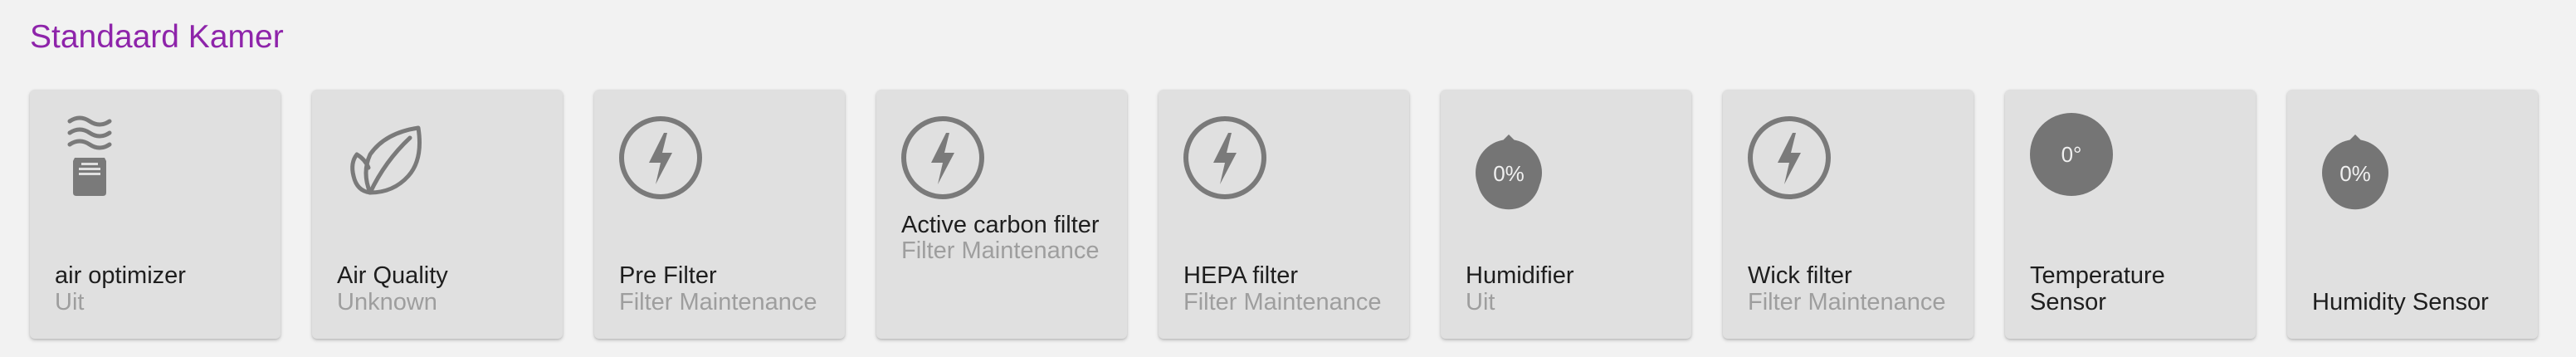 This screenshot has height=357, width=2576. Describe the element at coordinates (723, 288) in the screenshot. I see `tile-text: Pre Filter Filter Maintenance` at that location.